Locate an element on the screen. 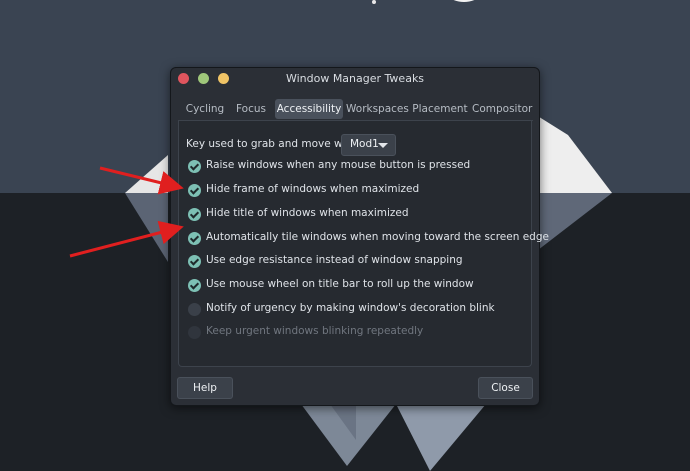  annotation-arrows is located at coordinates (126, 212).